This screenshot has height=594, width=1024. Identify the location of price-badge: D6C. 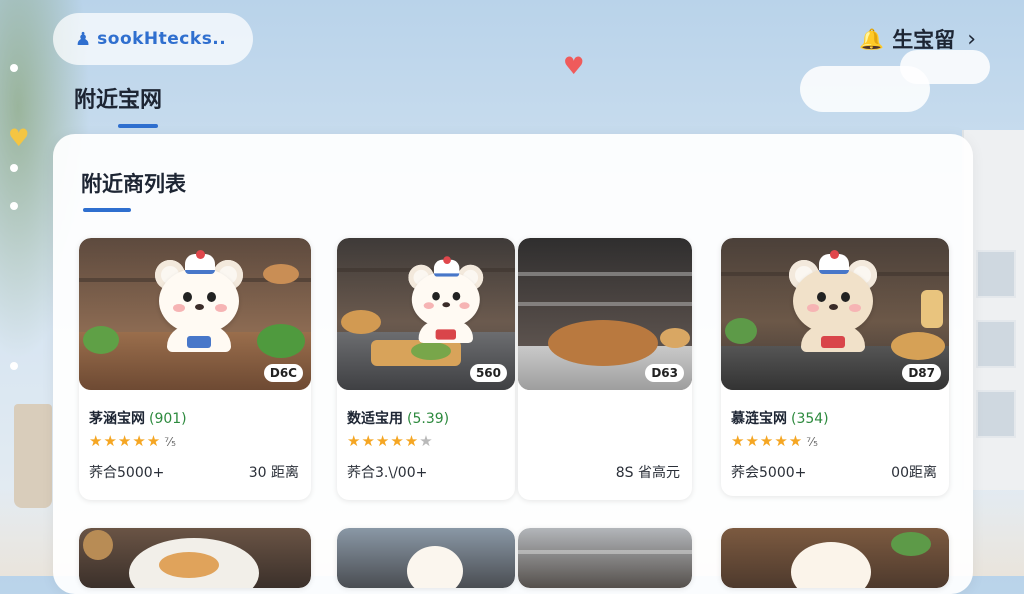
(283, 373).